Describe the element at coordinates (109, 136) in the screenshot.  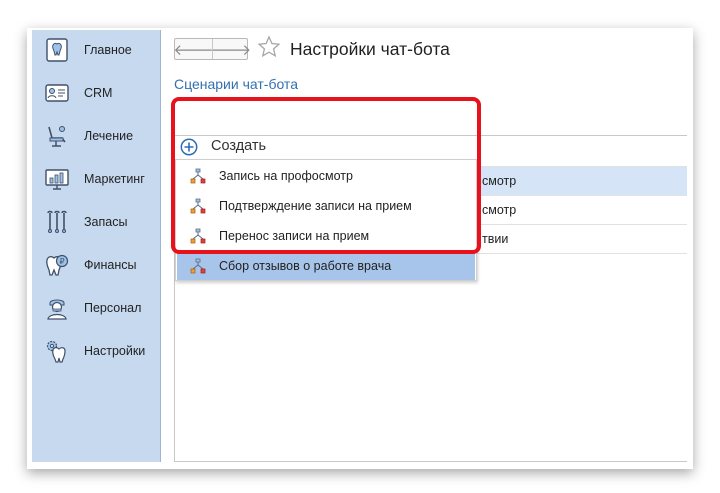
I see `sidebar-item-label: Лечение` at that location.